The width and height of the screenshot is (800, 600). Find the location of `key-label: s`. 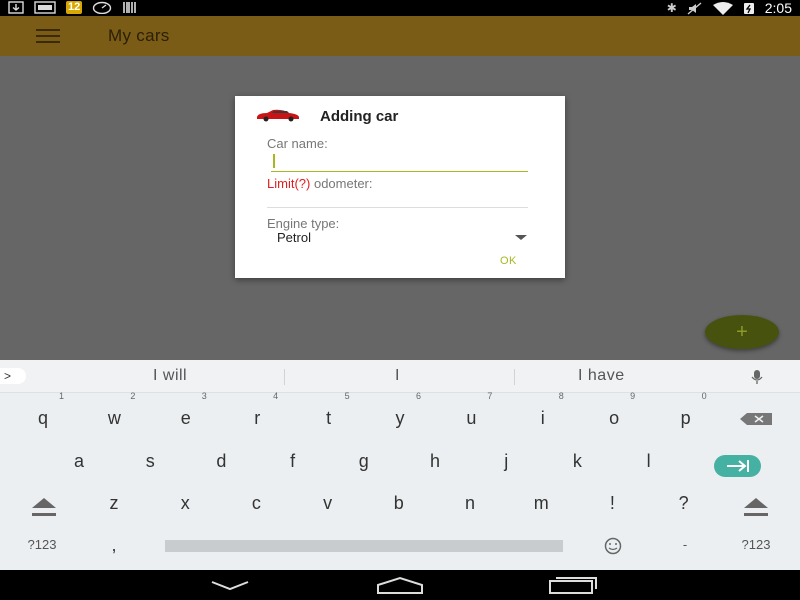

key-label: s is located at coordinates (150, 461).